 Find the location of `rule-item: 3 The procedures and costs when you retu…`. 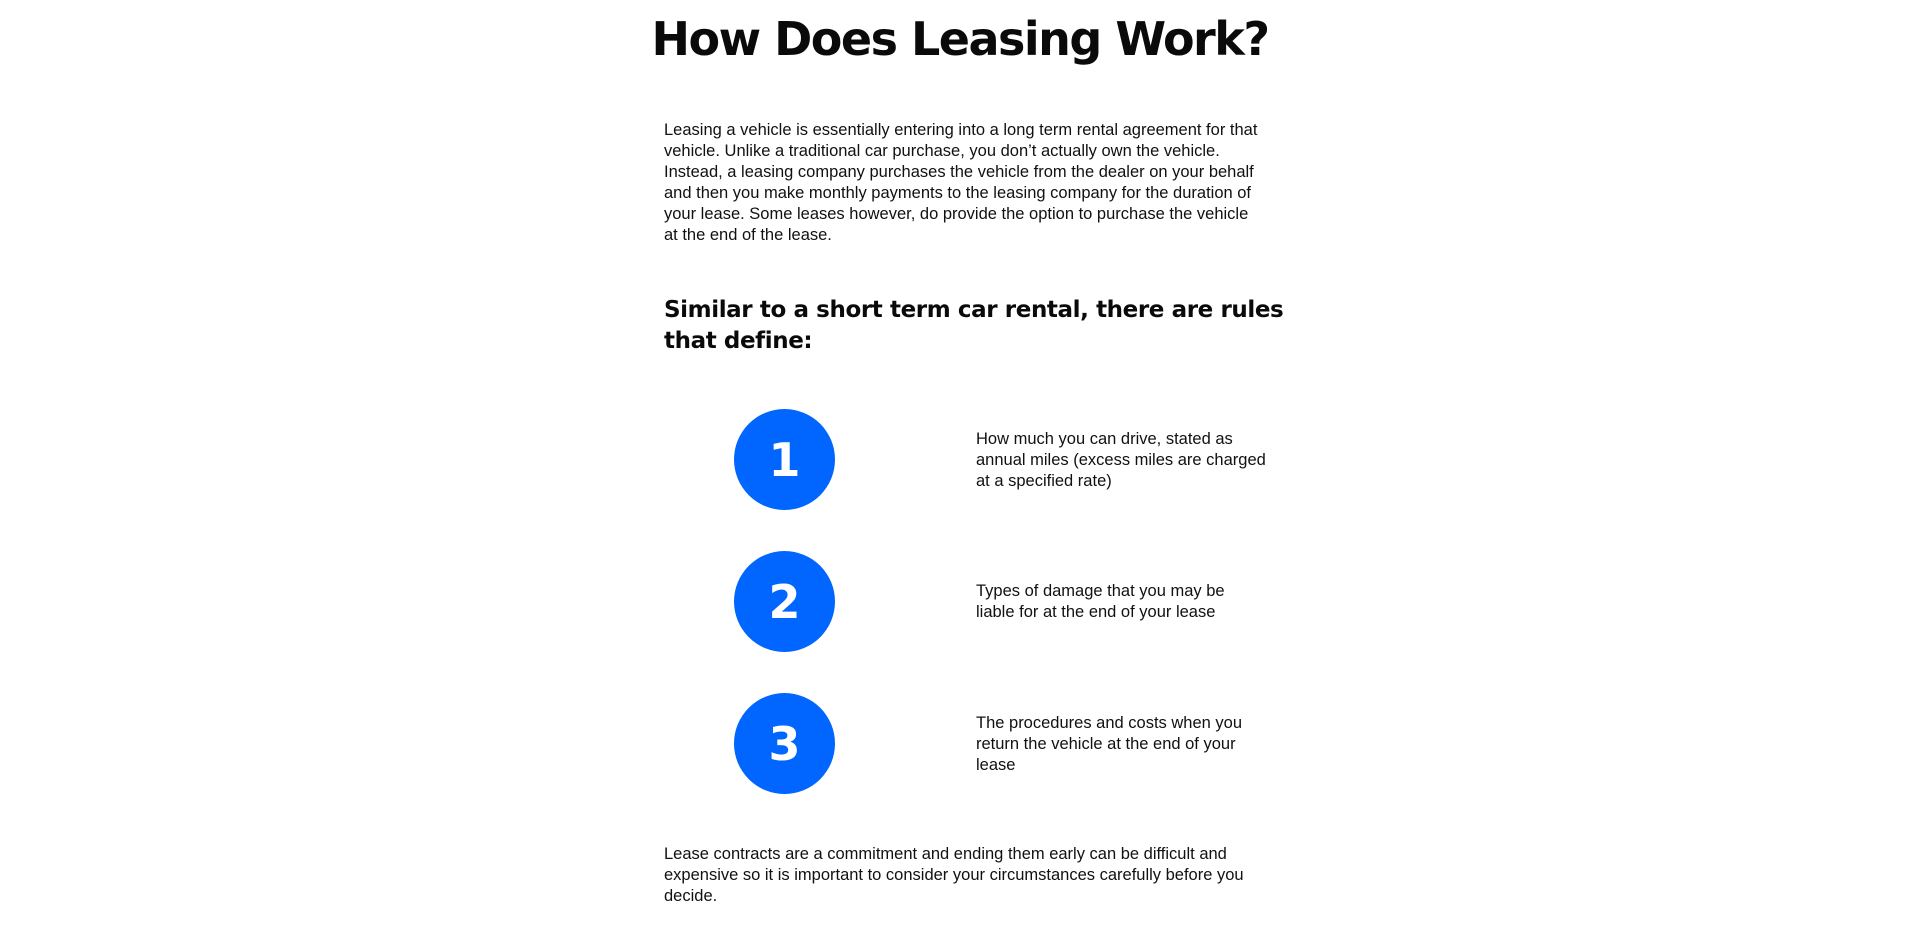

rule-item: 3 The procedures and costs when you retu… is located at coordinates (1014, 744).